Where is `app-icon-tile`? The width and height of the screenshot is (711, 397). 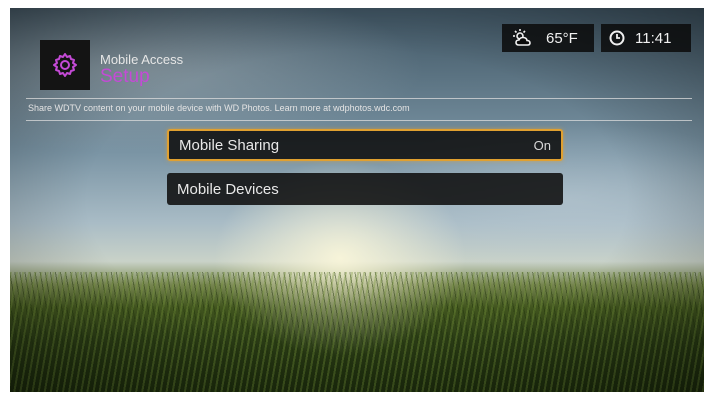 app-icon-tile is located at coordinates (65, 65).